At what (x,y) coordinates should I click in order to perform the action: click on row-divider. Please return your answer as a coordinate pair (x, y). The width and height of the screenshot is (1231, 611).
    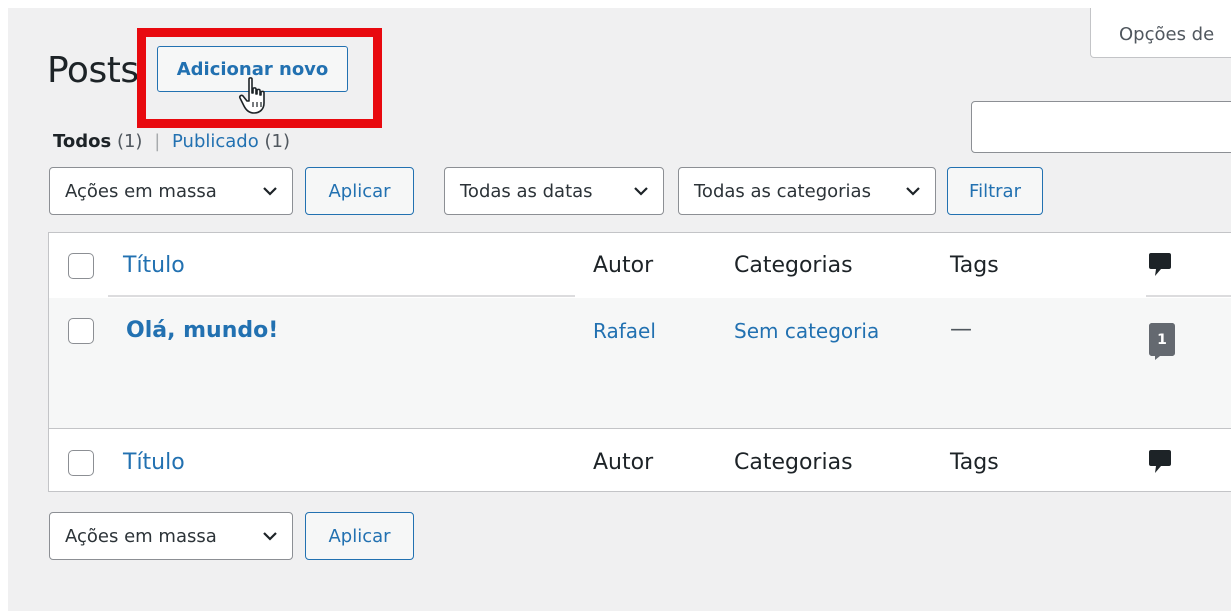
    Looking at the image, I should click on (640, 428).